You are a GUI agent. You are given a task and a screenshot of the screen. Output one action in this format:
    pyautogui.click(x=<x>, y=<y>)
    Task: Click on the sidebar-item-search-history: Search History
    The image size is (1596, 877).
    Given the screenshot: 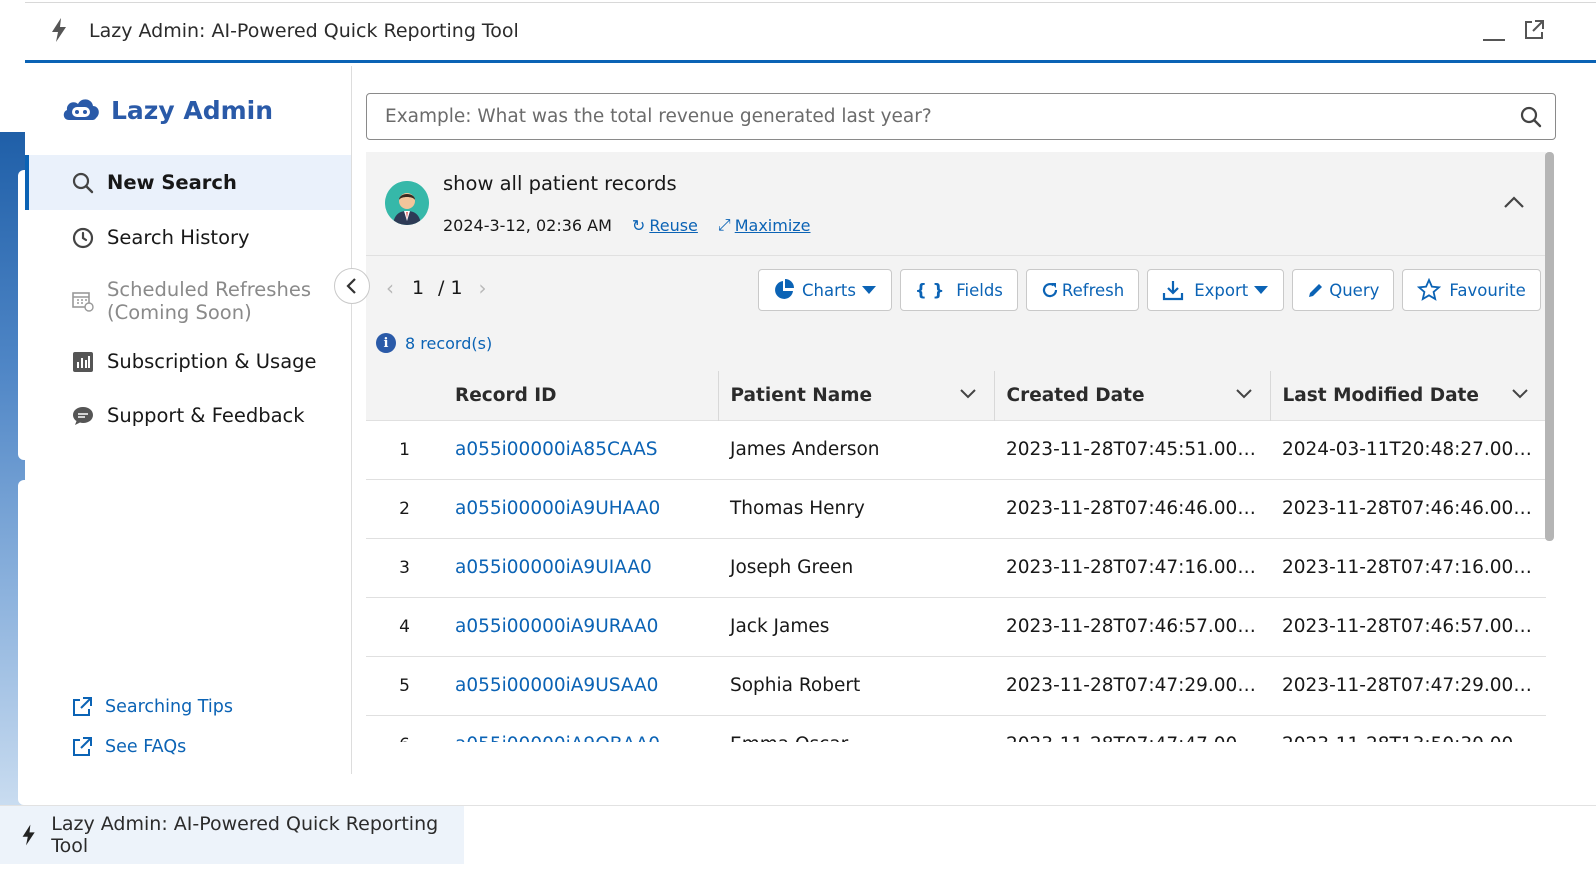 What is the action you would take?
    pyautogui.click(x=188, y=237)
    